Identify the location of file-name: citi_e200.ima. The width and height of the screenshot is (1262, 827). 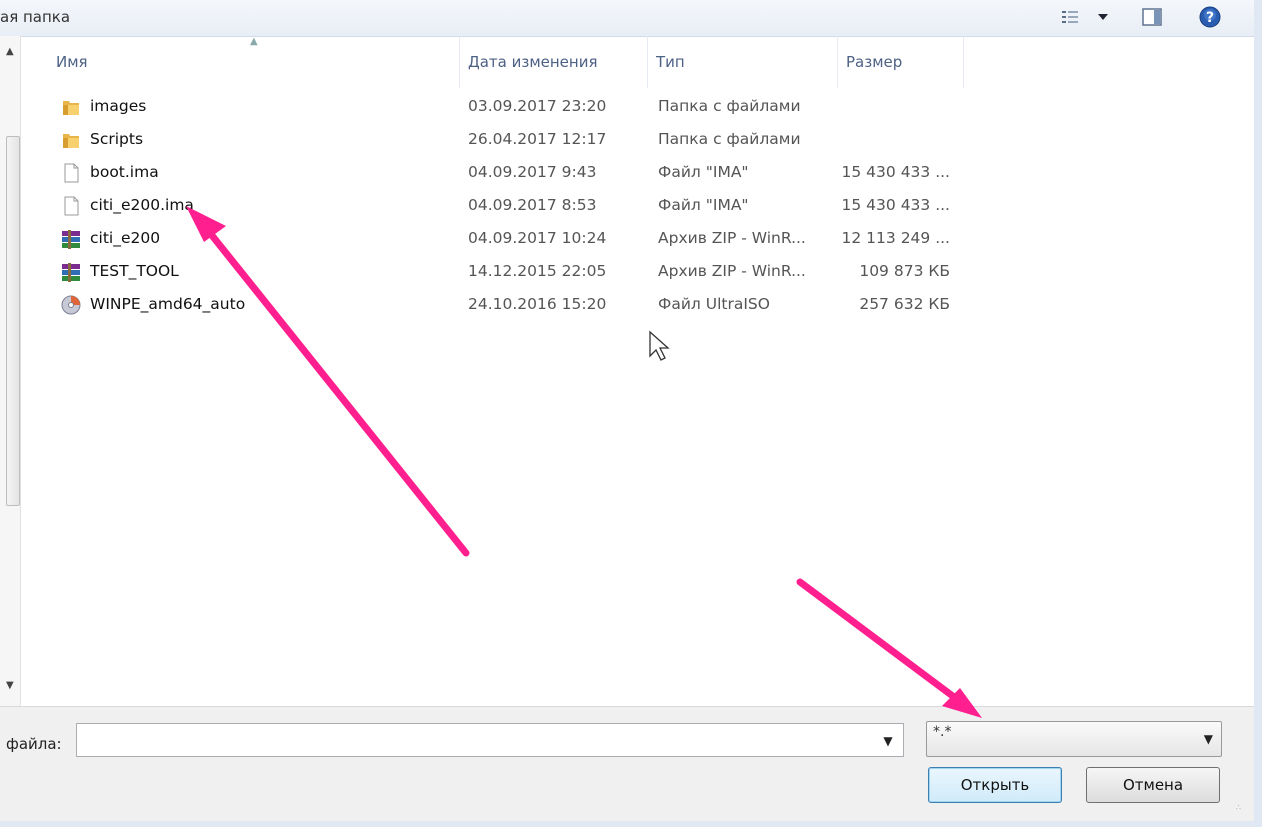
(142, 205).